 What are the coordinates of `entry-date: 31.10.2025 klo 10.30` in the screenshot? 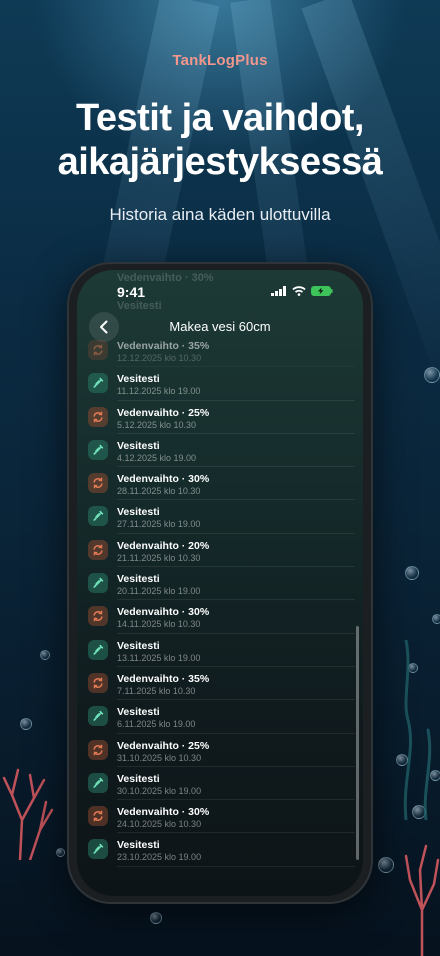 It's located at (159, 757).